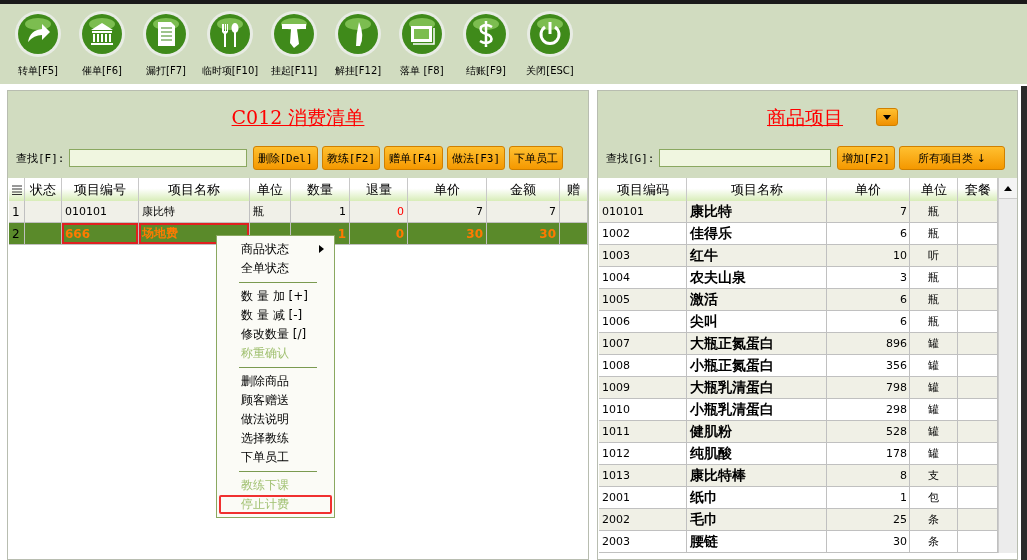  What do you see at coordinates (643, 189) in the screenshot?
I see `column-header: 项目编码` at bounding box center [643, 189].